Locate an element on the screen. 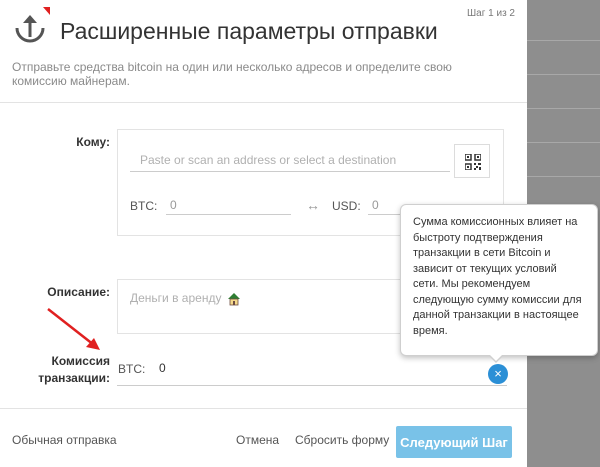  close-icon: × is located at coordinates (498, 374).